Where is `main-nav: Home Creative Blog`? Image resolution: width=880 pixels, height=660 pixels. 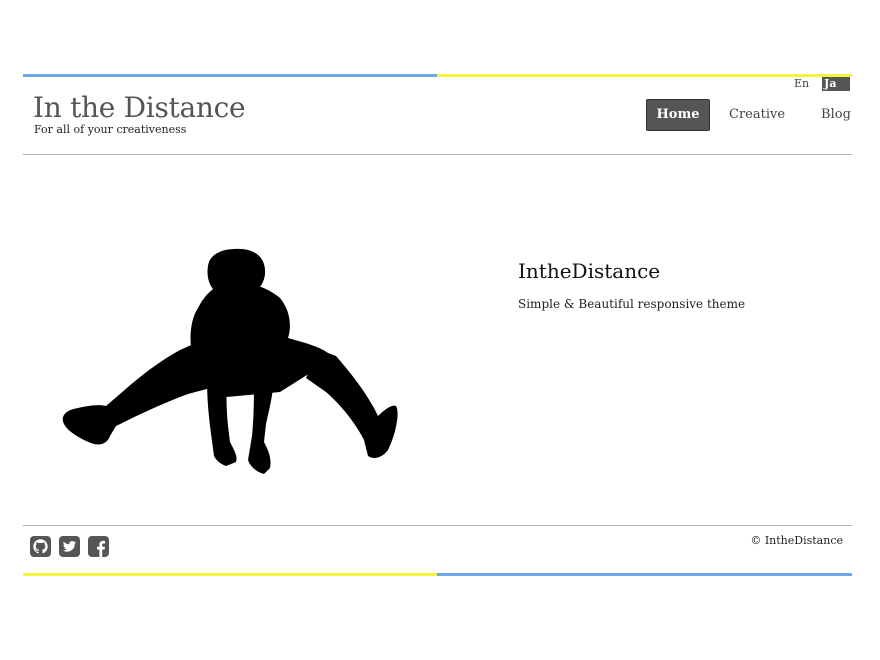
main-nav: Home Creative Blog is located at coordinates (748, 115).